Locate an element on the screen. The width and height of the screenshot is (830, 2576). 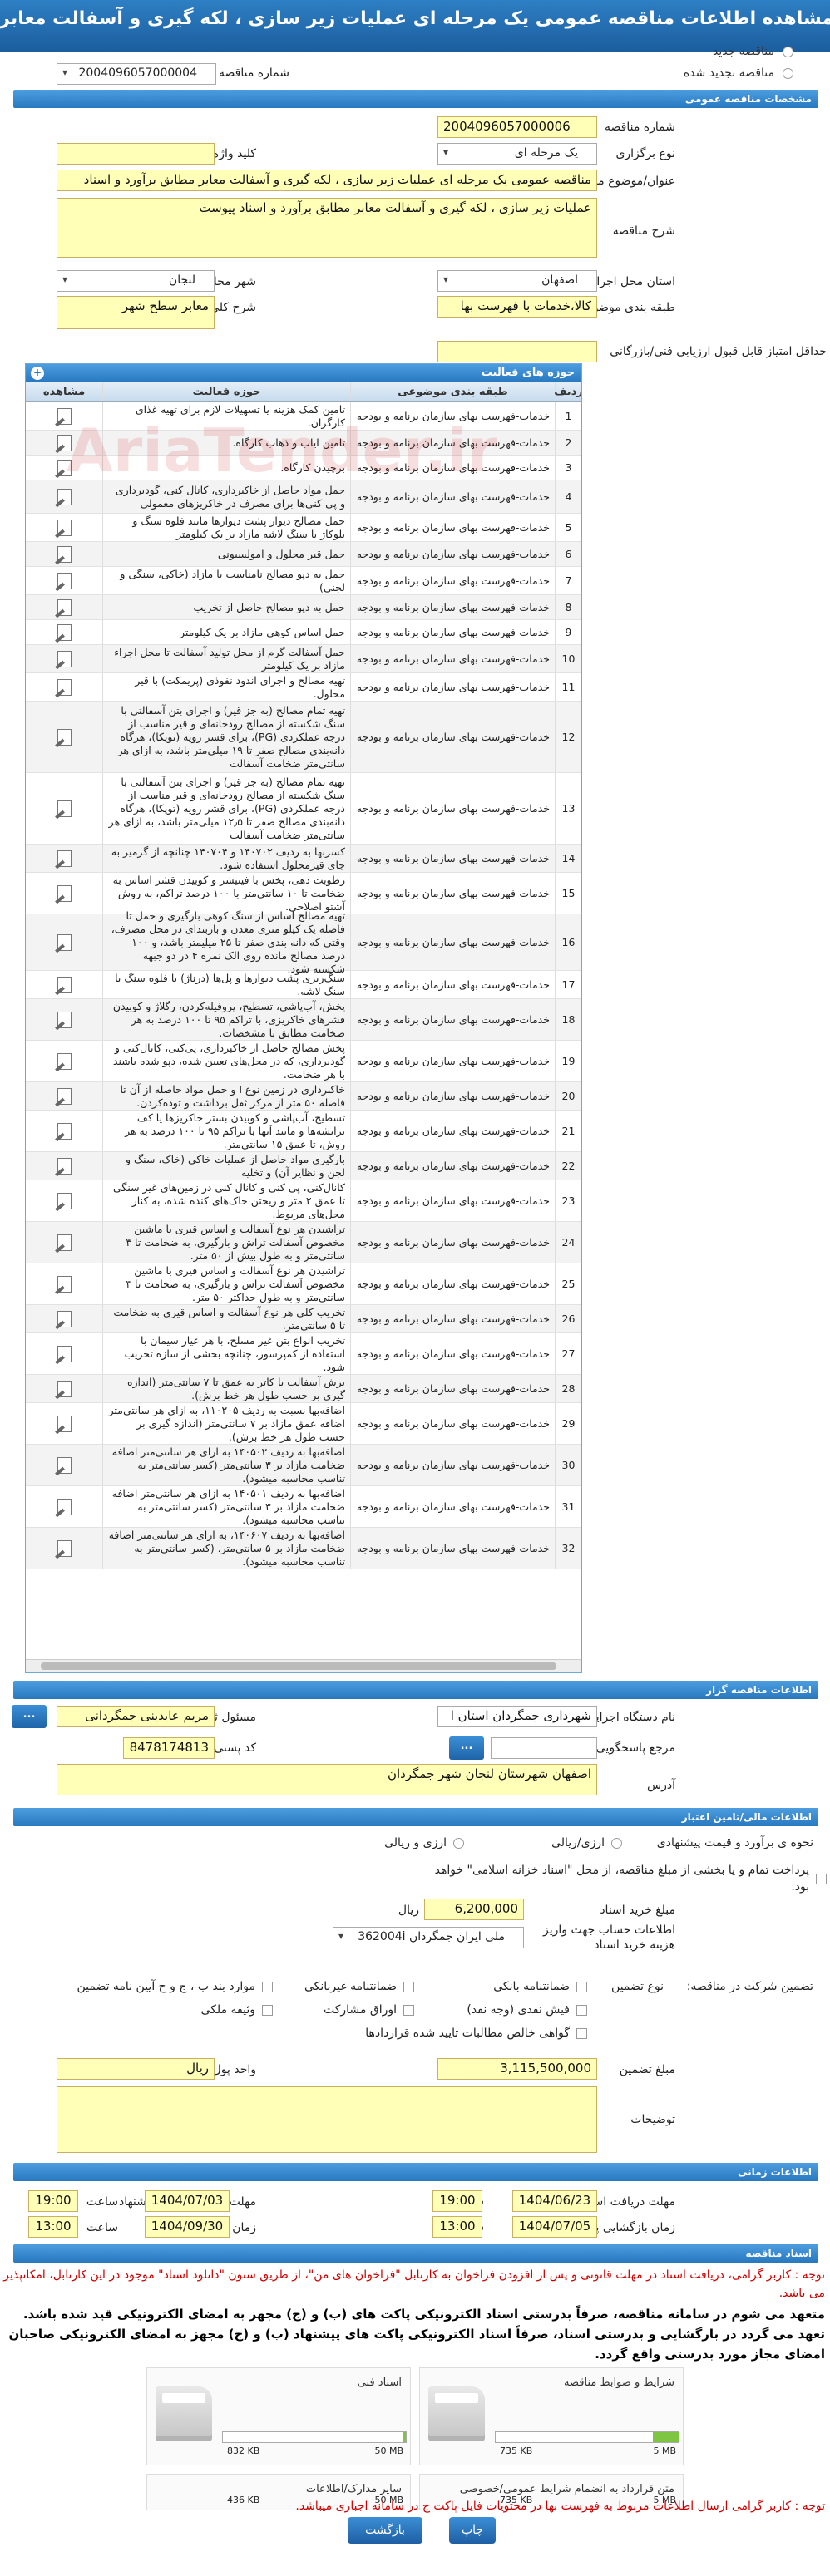
address-field: اصفهان شهرستان لنجان شهر جمگردان is located at coordinates (327, 1779).